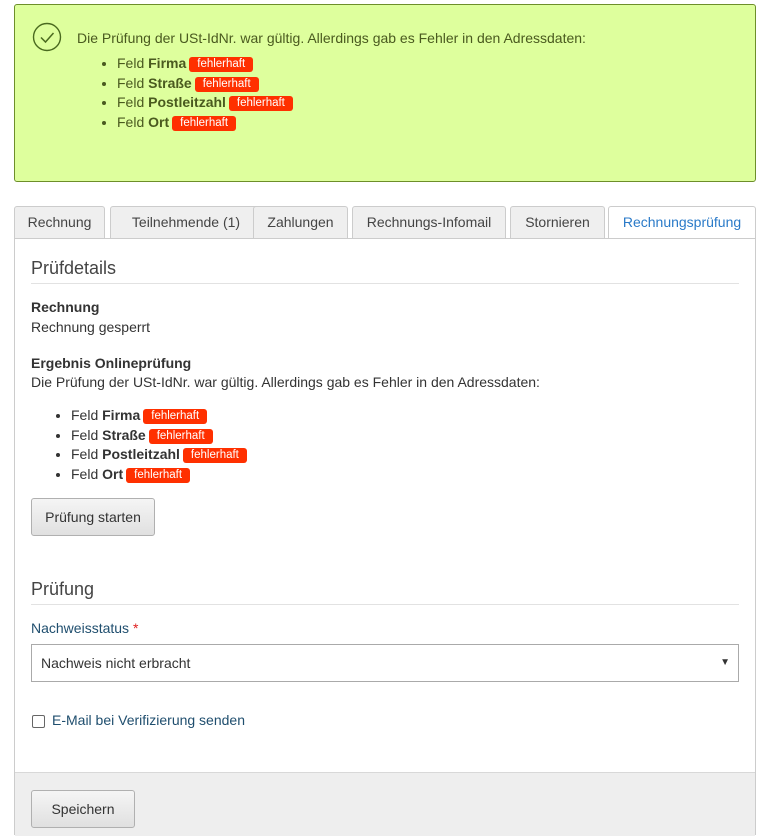 The height and width of the screenshot is (836, 774). Describe the element at coordinates (65, 307) in the screenshot. I see `rechnung-label: Rechnung` at that location.